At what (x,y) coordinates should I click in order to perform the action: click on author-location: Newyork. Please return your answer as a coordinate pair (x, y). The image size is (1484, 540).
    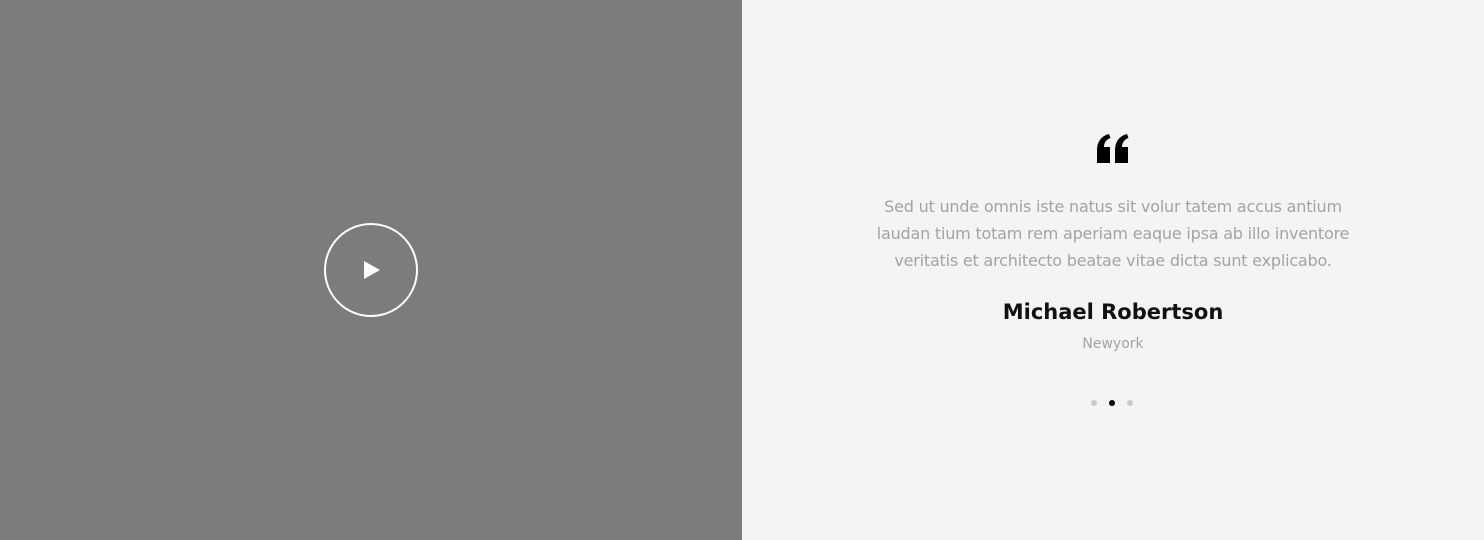
    Looking at the image, I should click on (1113, 344).